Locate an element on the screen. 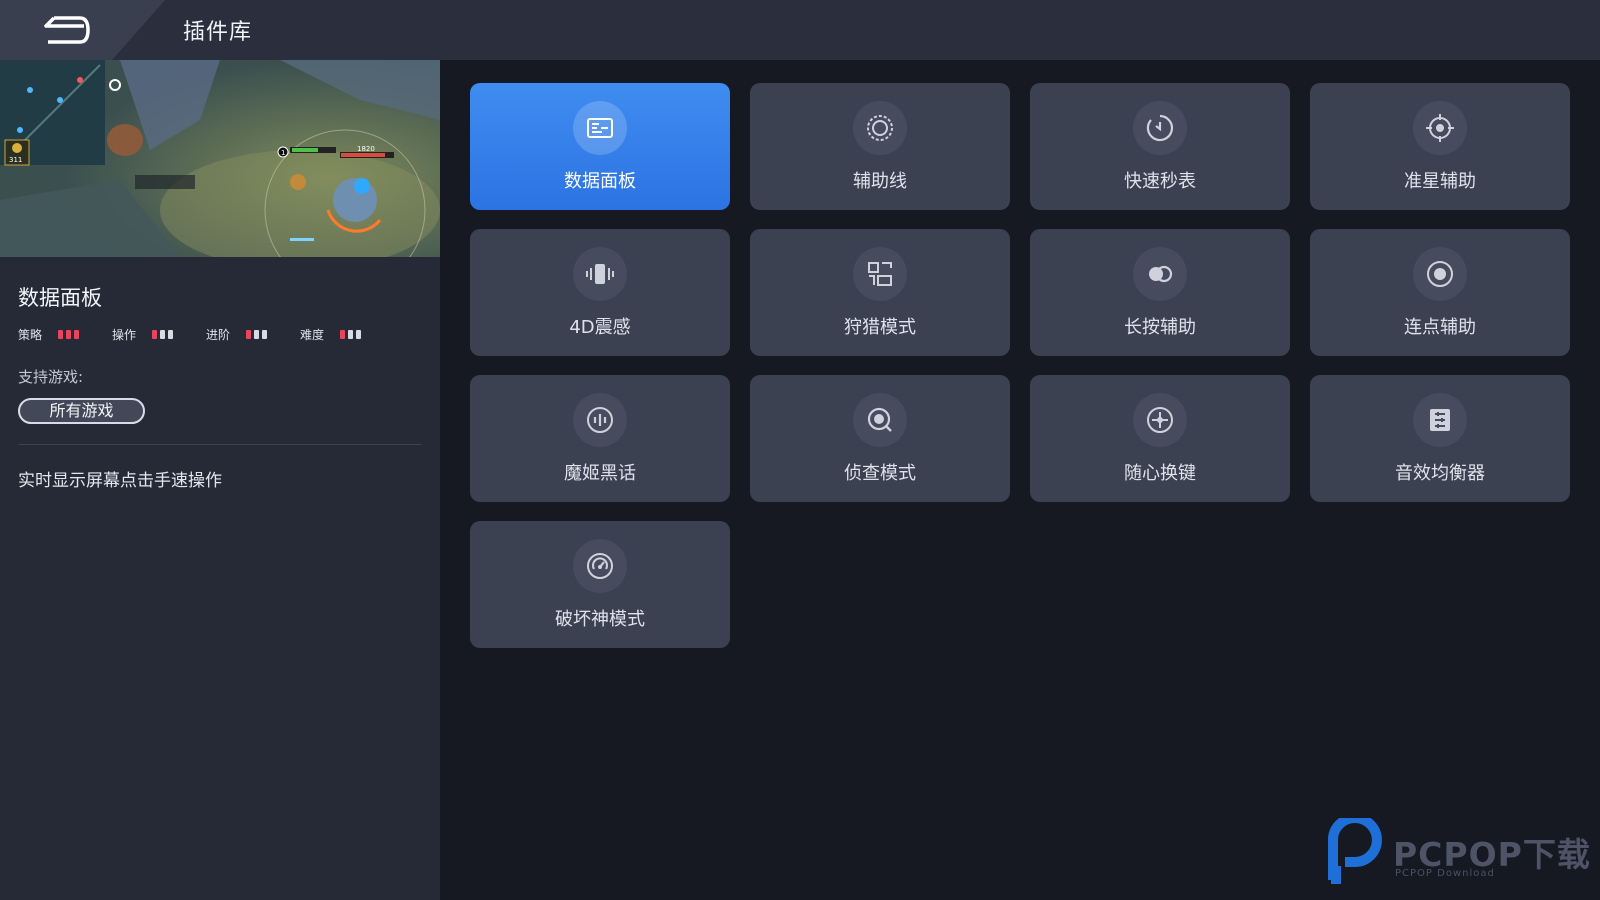 The image size is (1600, 900). plugin-card-scout-mode: 侦查模式 is located at coordinates (880, 438).